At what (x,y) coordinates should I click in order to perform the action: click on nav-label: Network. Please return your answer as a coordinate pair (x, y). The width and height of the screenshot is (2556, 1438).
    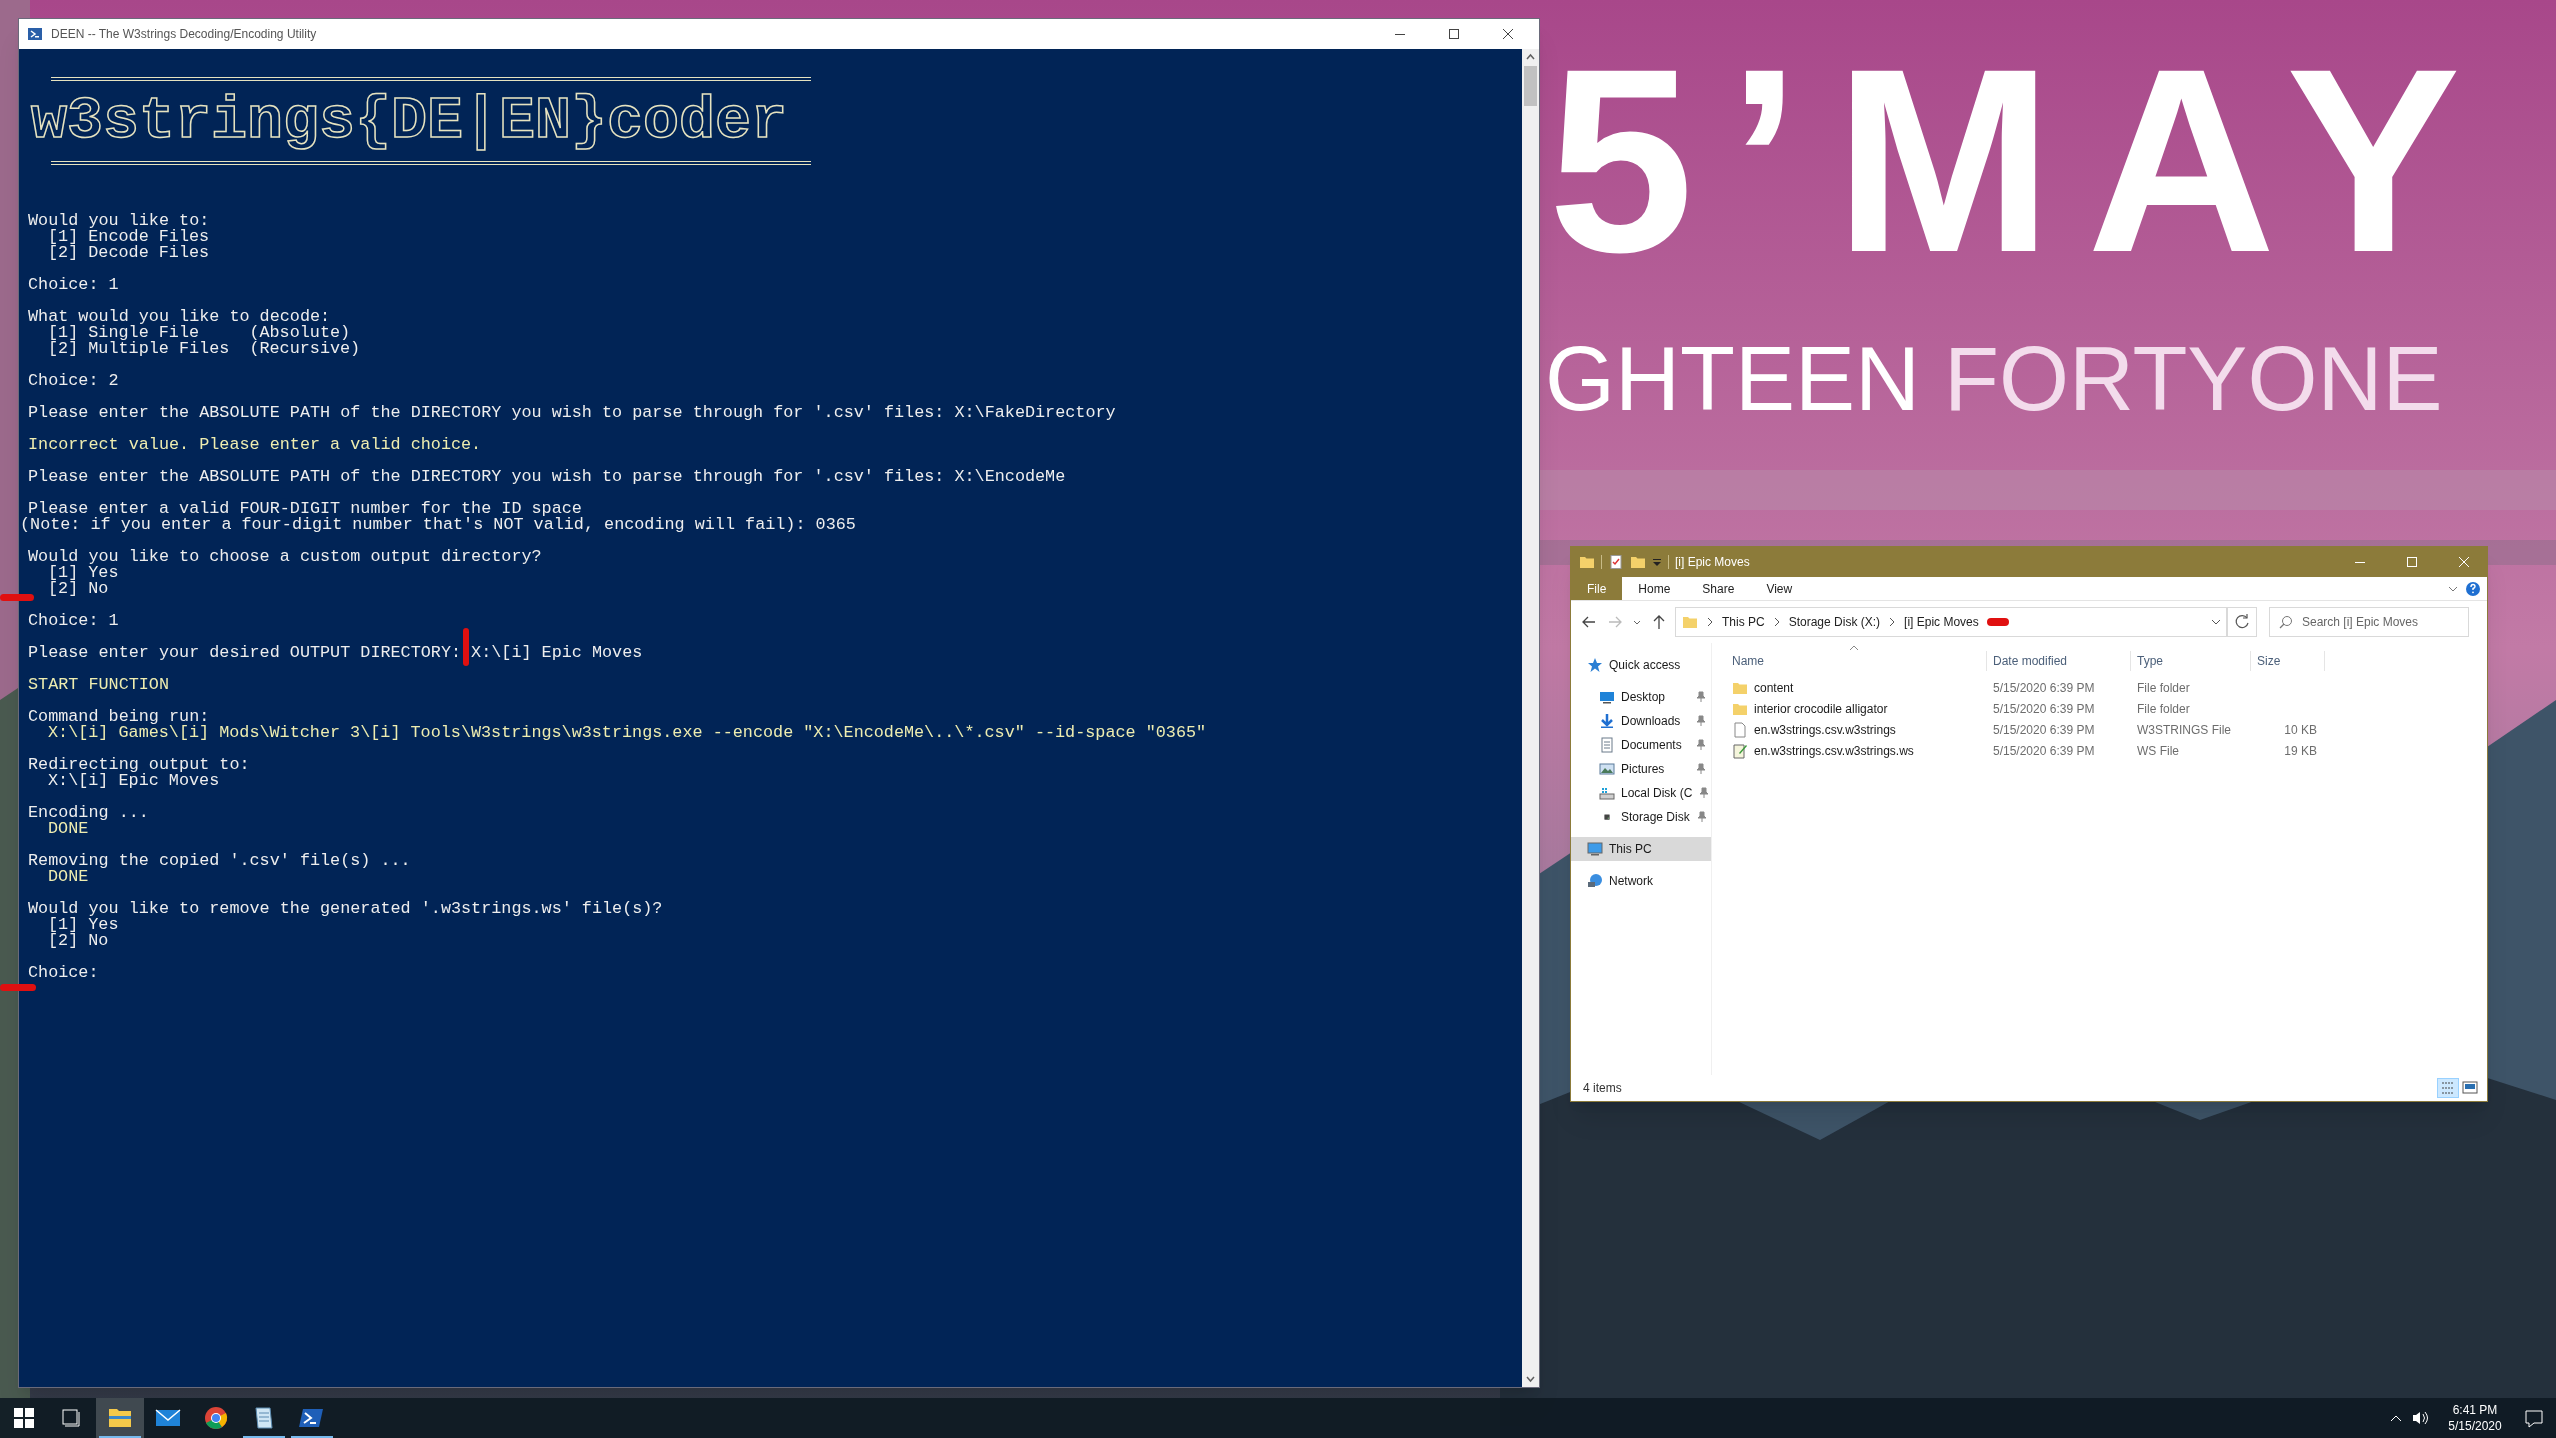
    Looking at the image, I should click on (1631, 881).